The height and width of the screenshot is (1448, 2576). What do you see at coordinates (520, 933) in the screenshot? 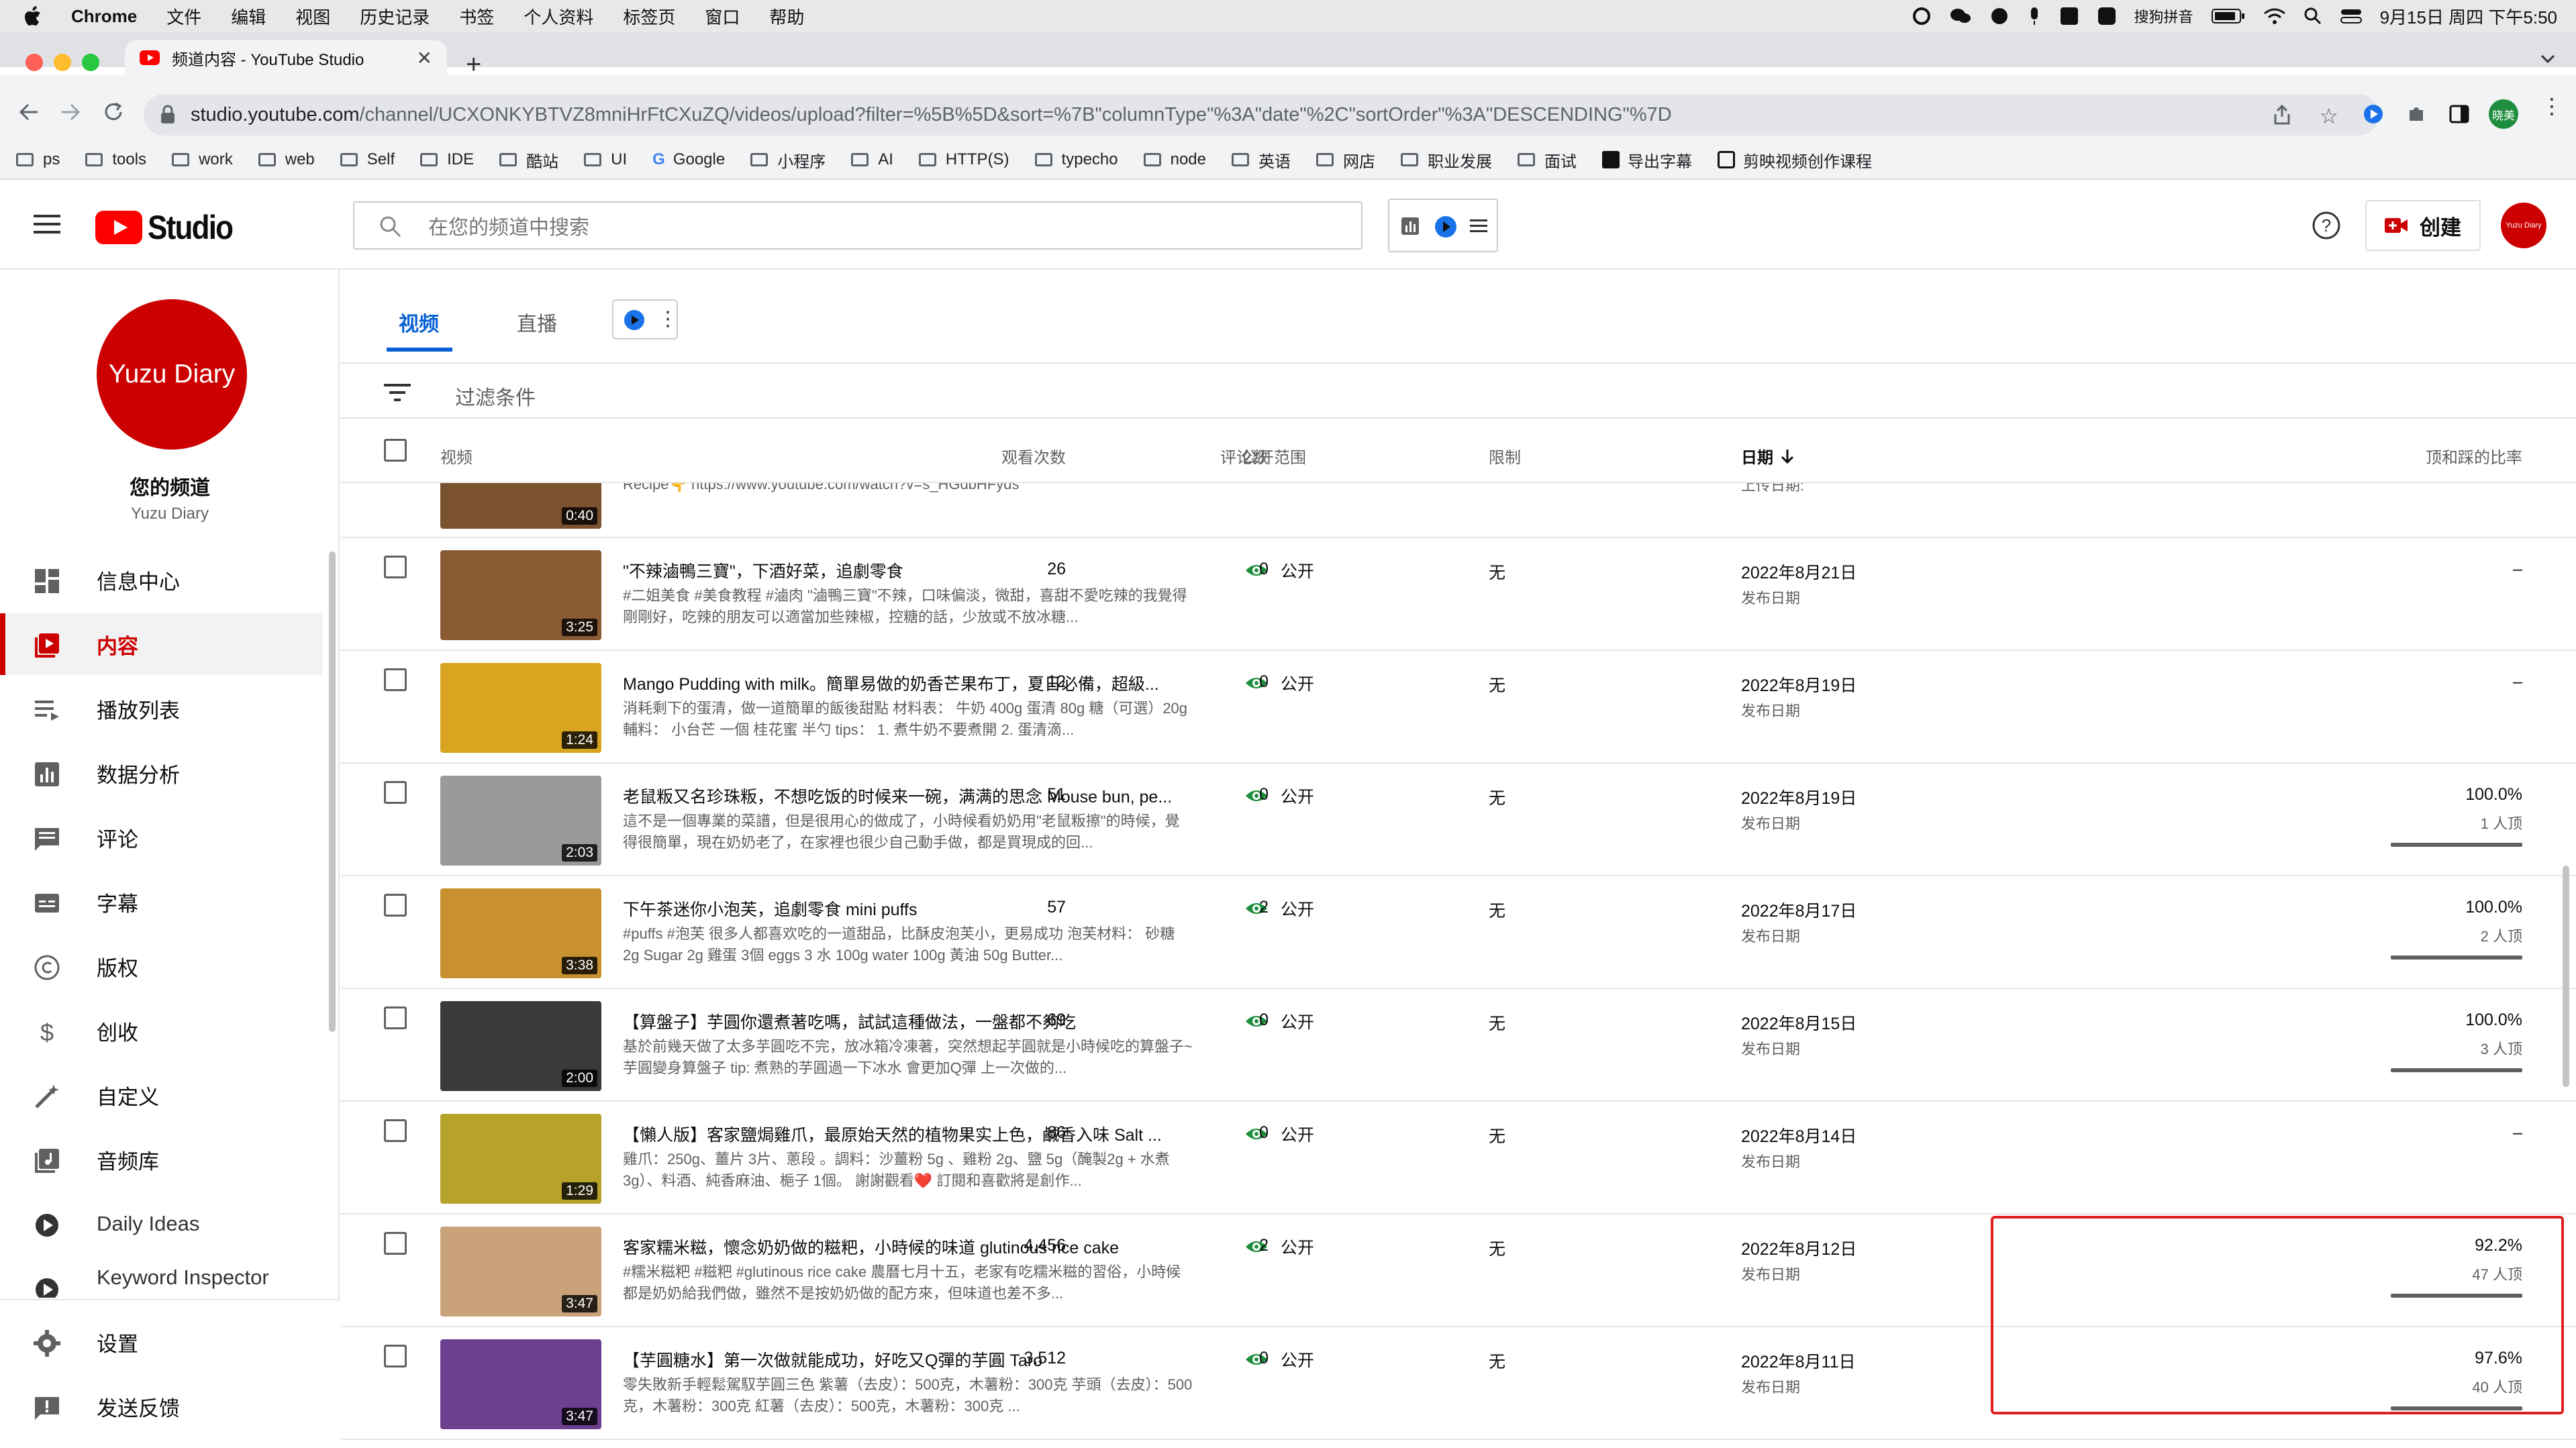
I see `video-thumbnail: 3:38` at bounding box center [520, 933].